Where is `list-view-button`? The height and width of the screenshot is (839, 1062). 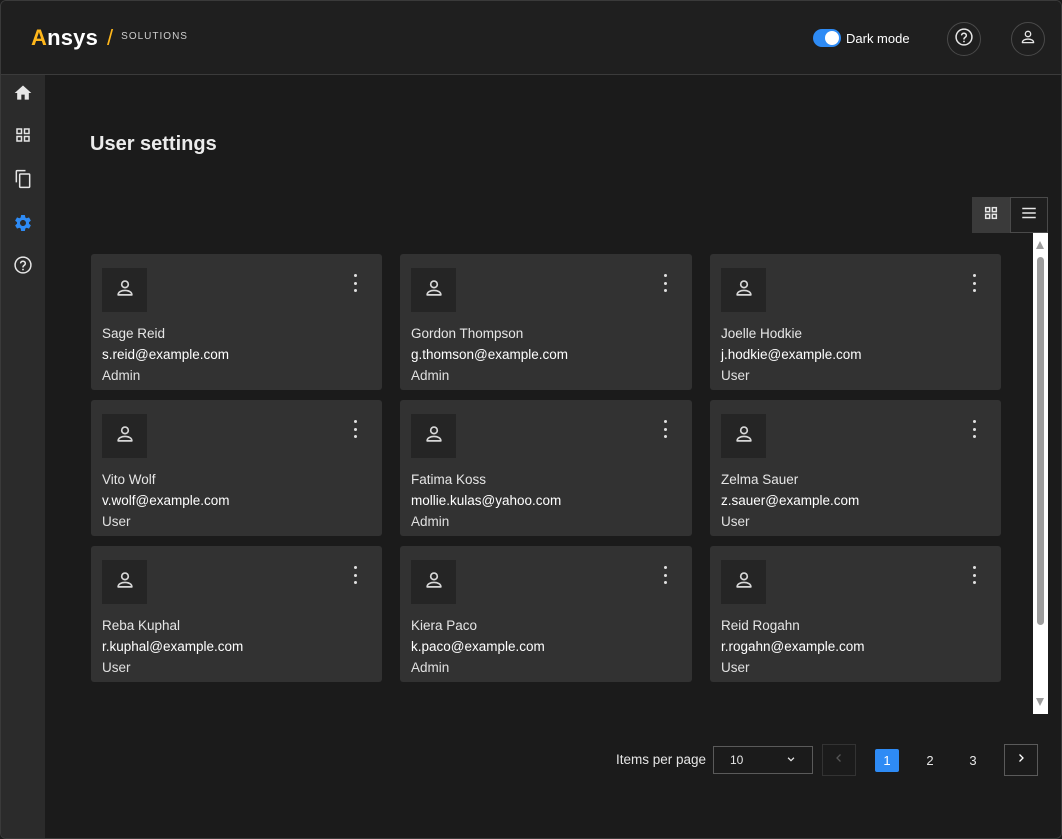 list-view-button is located at coordinates (1029, 215).